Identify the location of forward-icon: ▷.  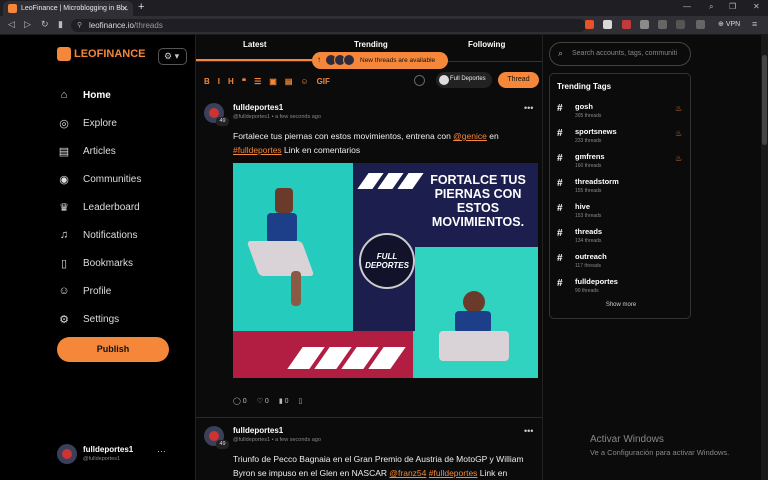
(27, 24).